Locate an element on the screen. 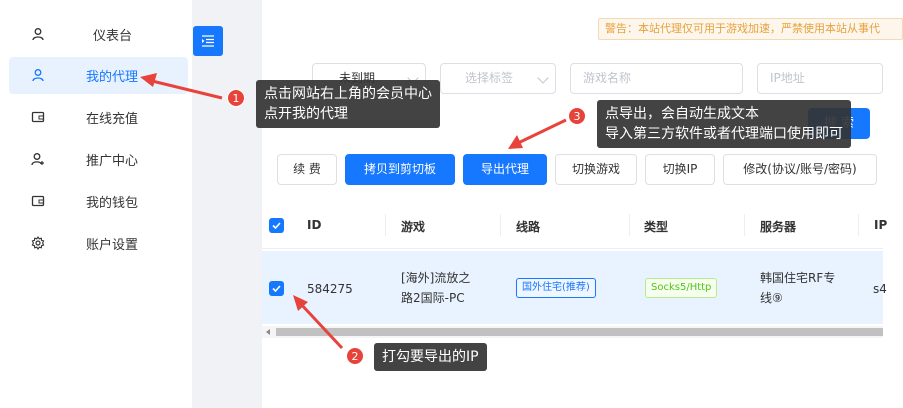 This screenshot has height=408, width=903. cell-game-line1: [海外]流放之 is located at coordinates (436, 278).